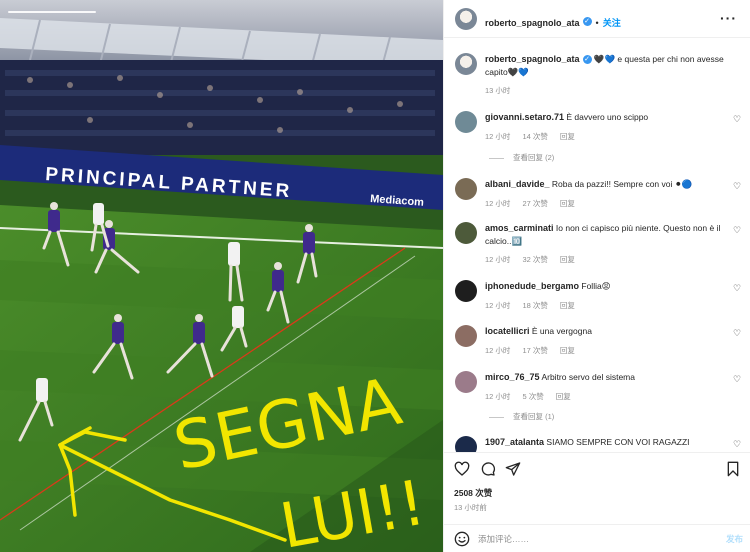 This screenshot has width=750, height=552. What do you see at coordinates (728, 18) in the screenshot?
I see `more-options-icon: ···` at bounding box center [728, 18].